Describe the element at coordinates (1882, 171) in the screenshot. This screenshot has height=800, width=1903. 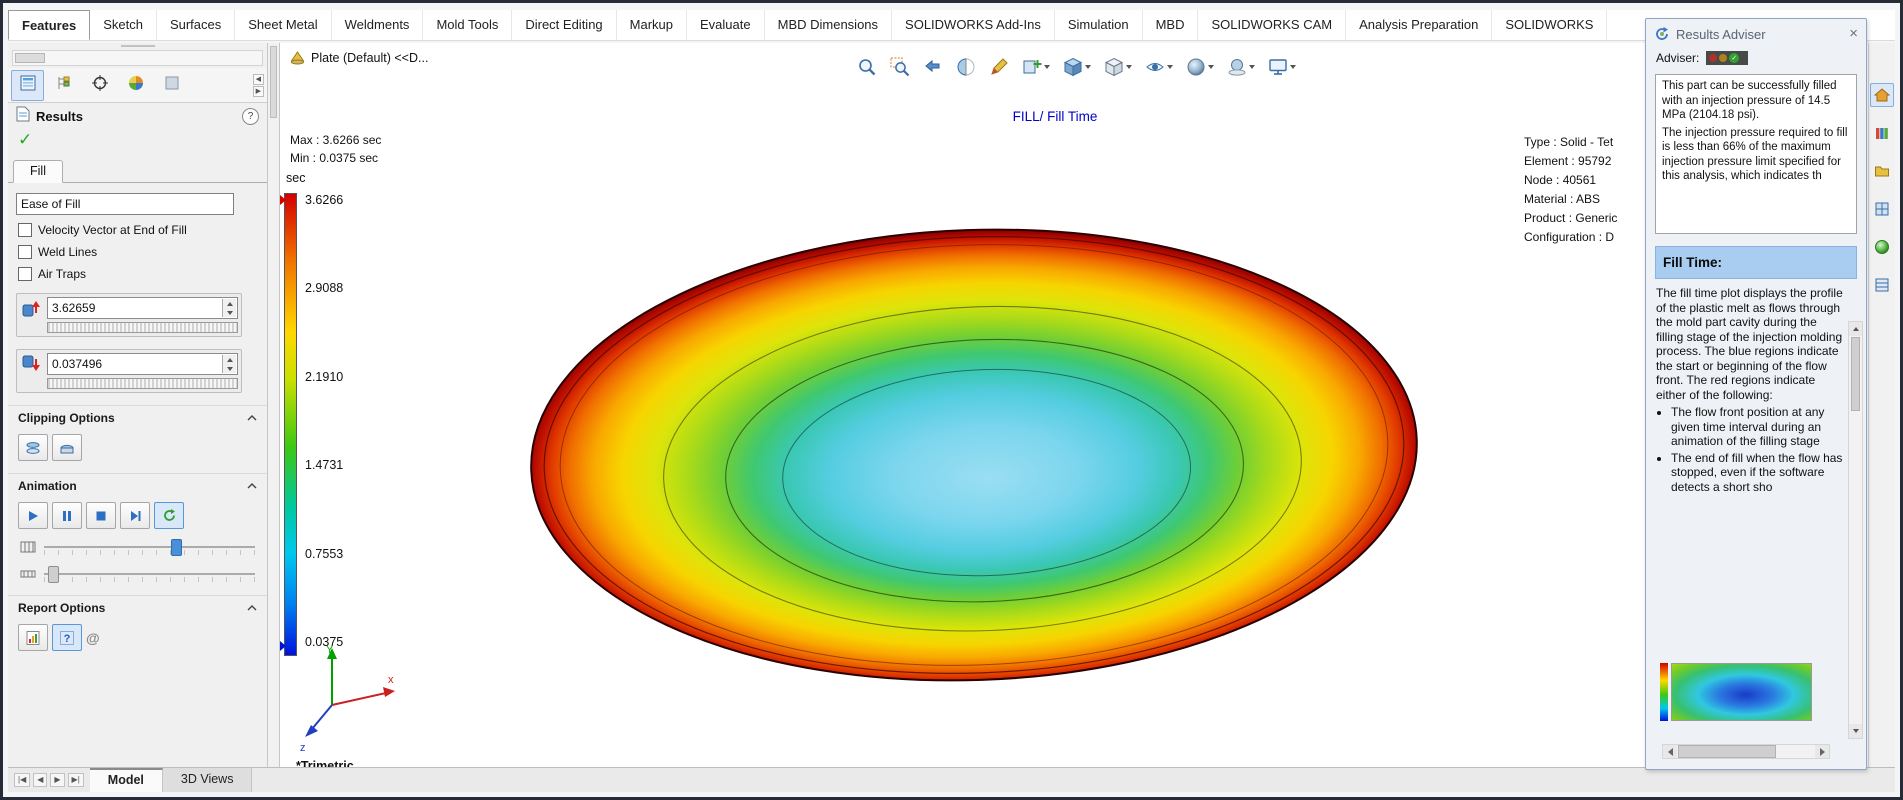
I see `file-explorer-button` at that location.